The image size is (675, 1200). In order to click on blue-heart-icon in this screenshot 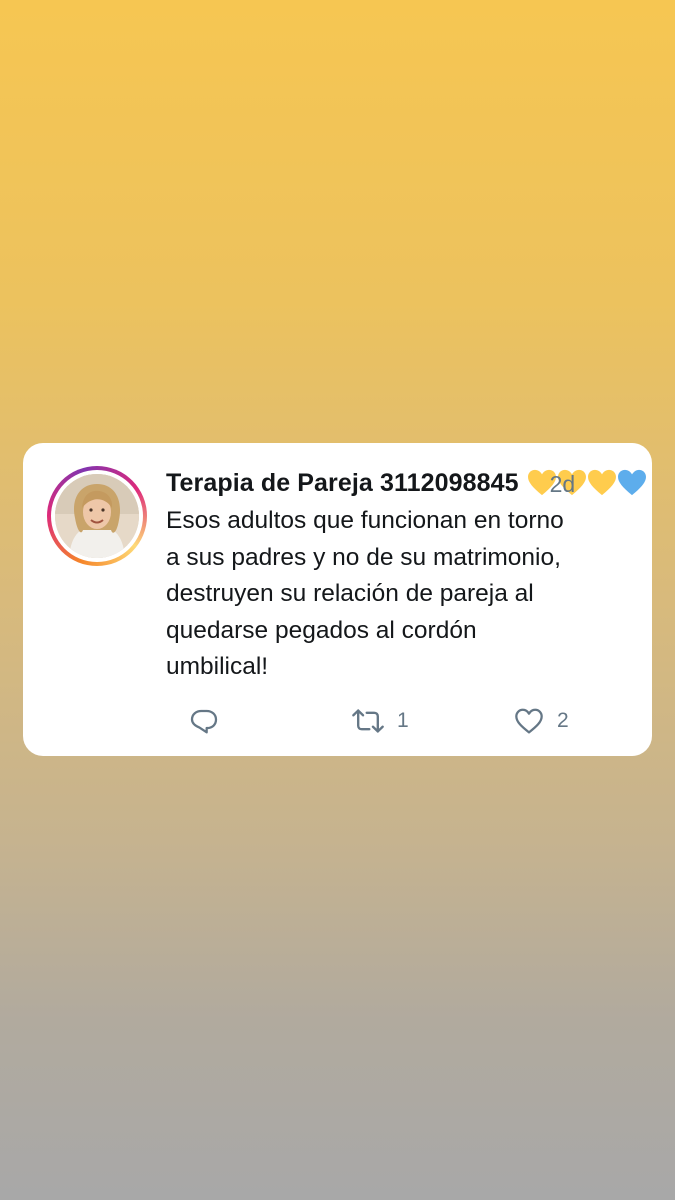, I will do `click(631, 482)`.